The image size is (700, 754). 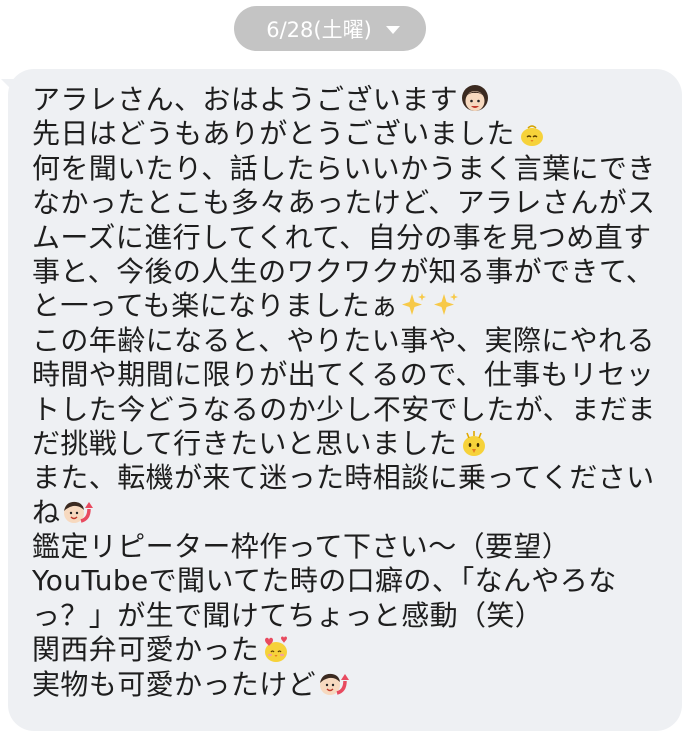 What do you see at coordinates (342, 237) in the screenshot?
I see `message-line: ムーズに進行してくれて、自分の事を見つめ直す` at bounding box center [342, 237].